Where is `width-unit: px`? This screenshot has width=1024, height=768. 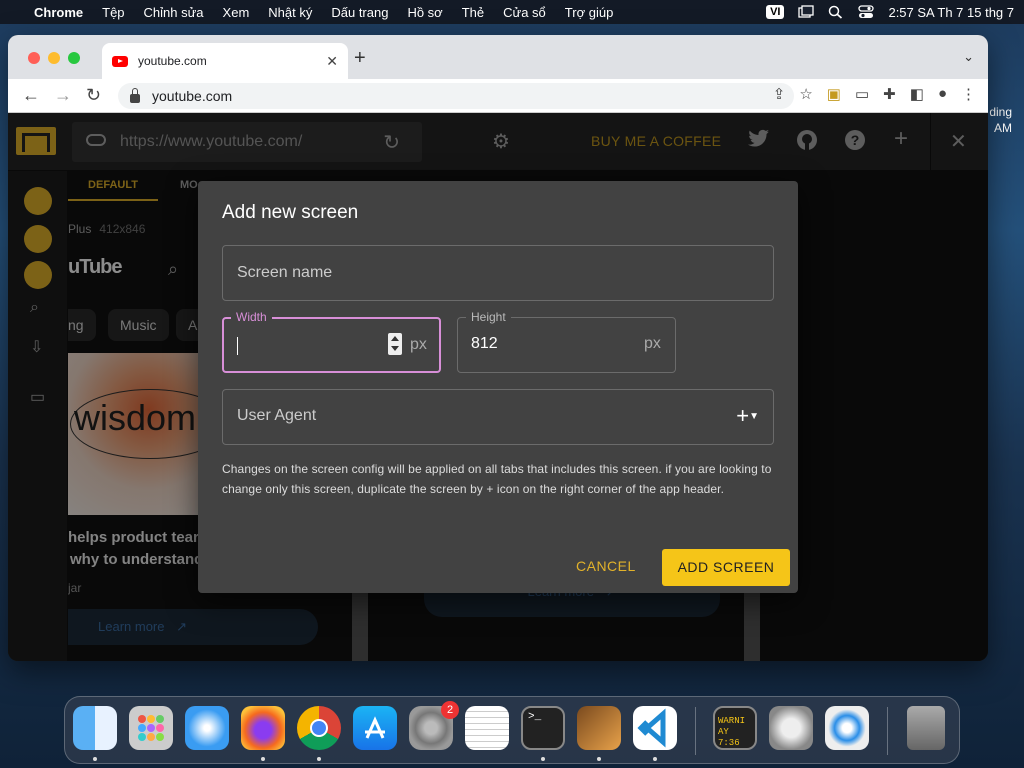
width-unit: px is located at coordinates (418, 344).